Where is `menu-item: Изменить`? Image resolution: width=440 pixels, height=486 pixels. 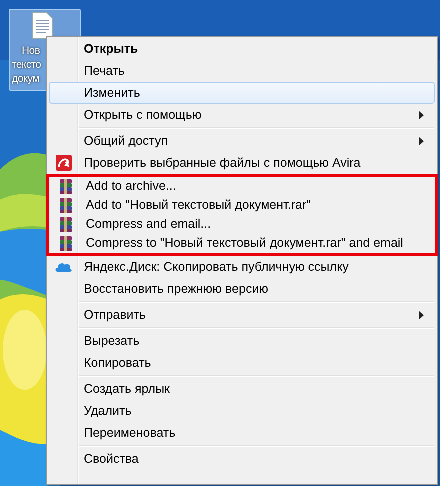 menu-item: Изменить is located at coordinates (242, 93).